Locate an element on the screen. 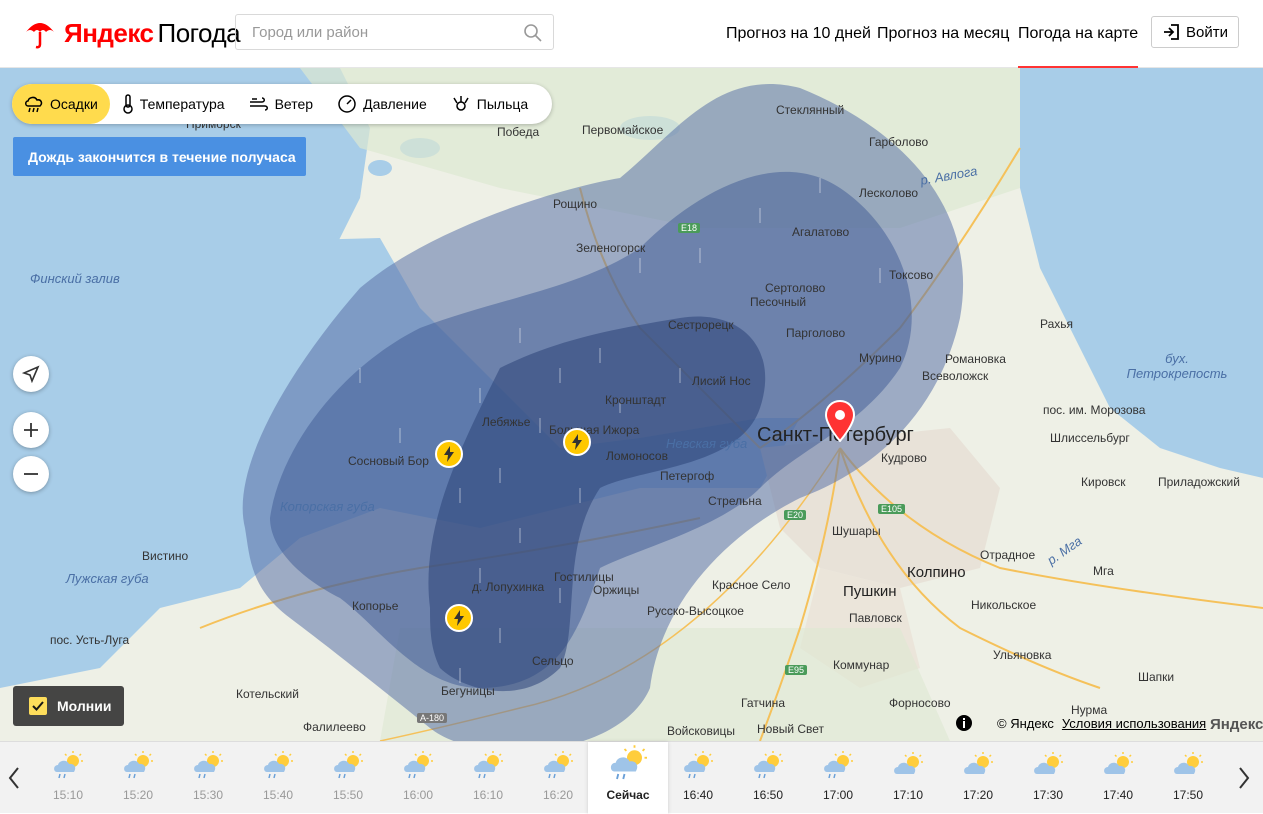 This screenshot has height=814, width=1263. road-sign: E20 is located at coordinates (795, 515).